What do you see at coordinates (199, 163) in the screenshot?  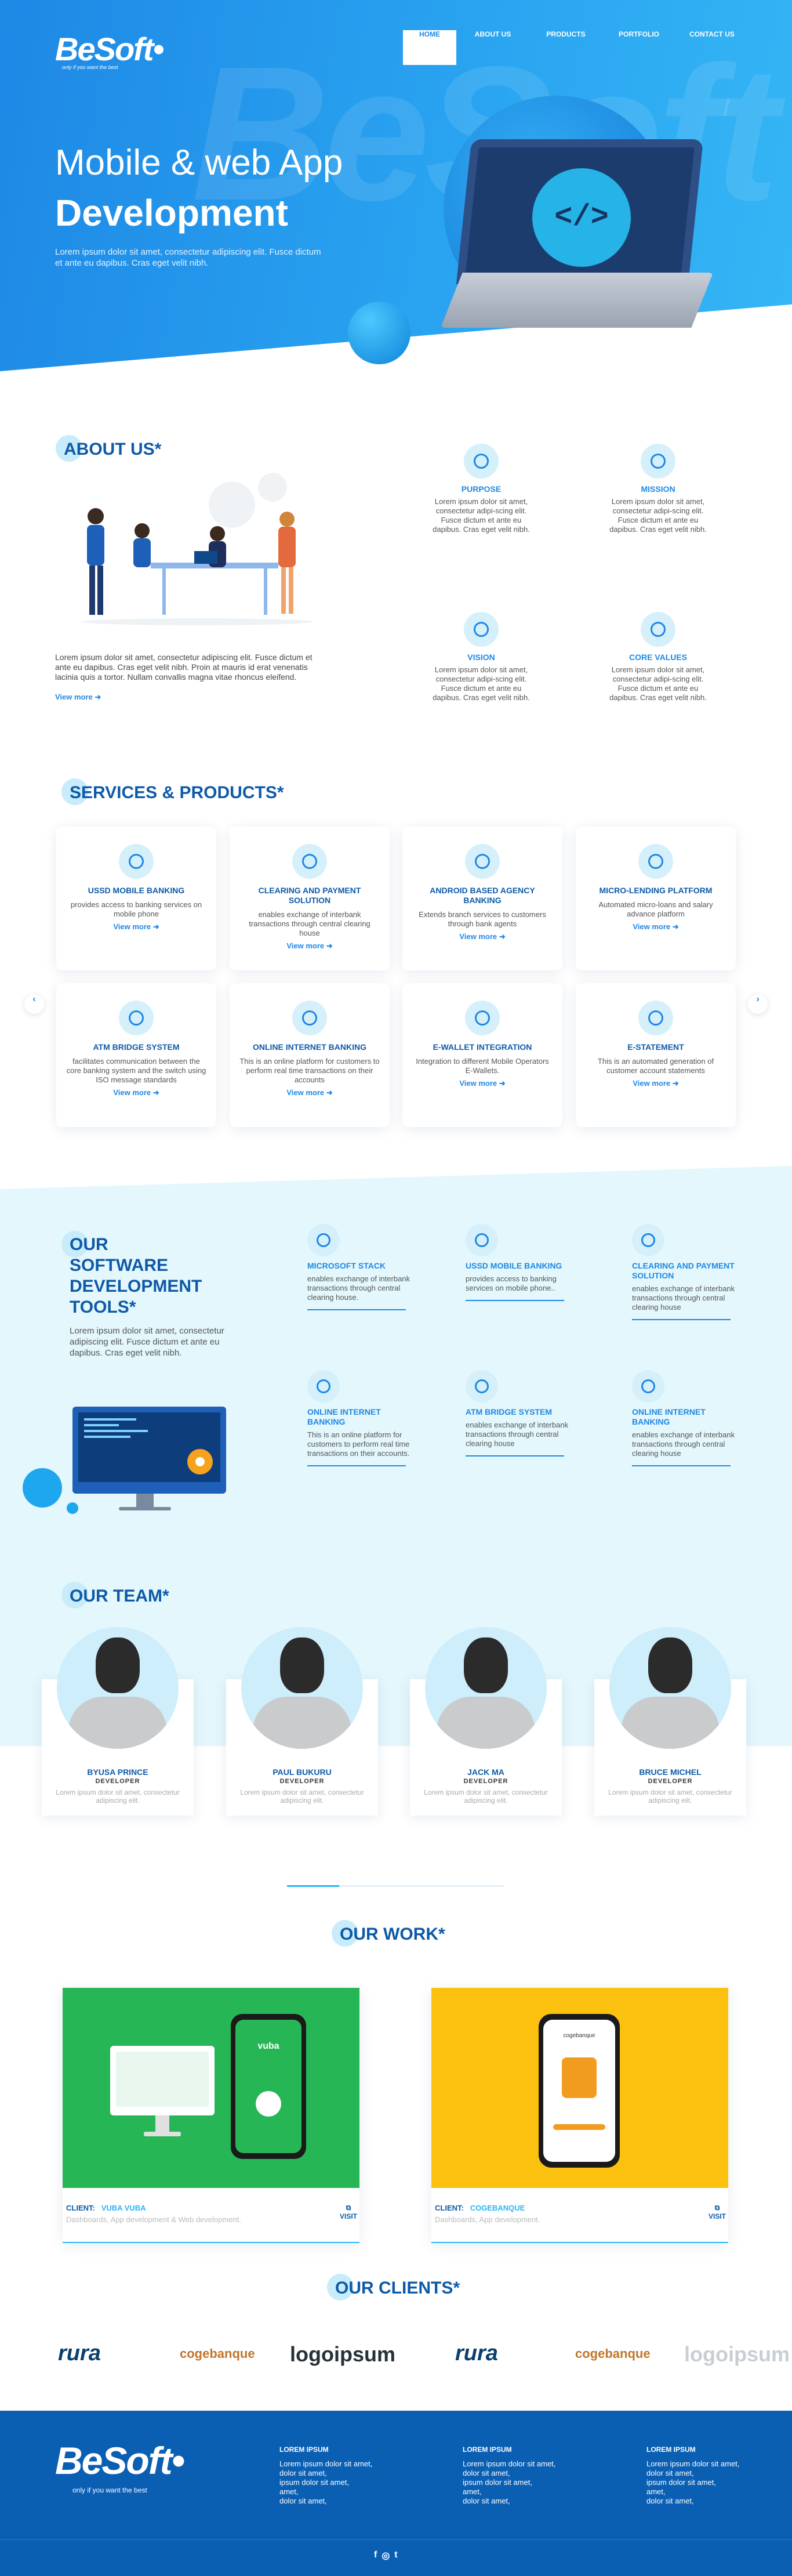 I see `hero-title: Mobile & web App` at bounding box center [199, 163].